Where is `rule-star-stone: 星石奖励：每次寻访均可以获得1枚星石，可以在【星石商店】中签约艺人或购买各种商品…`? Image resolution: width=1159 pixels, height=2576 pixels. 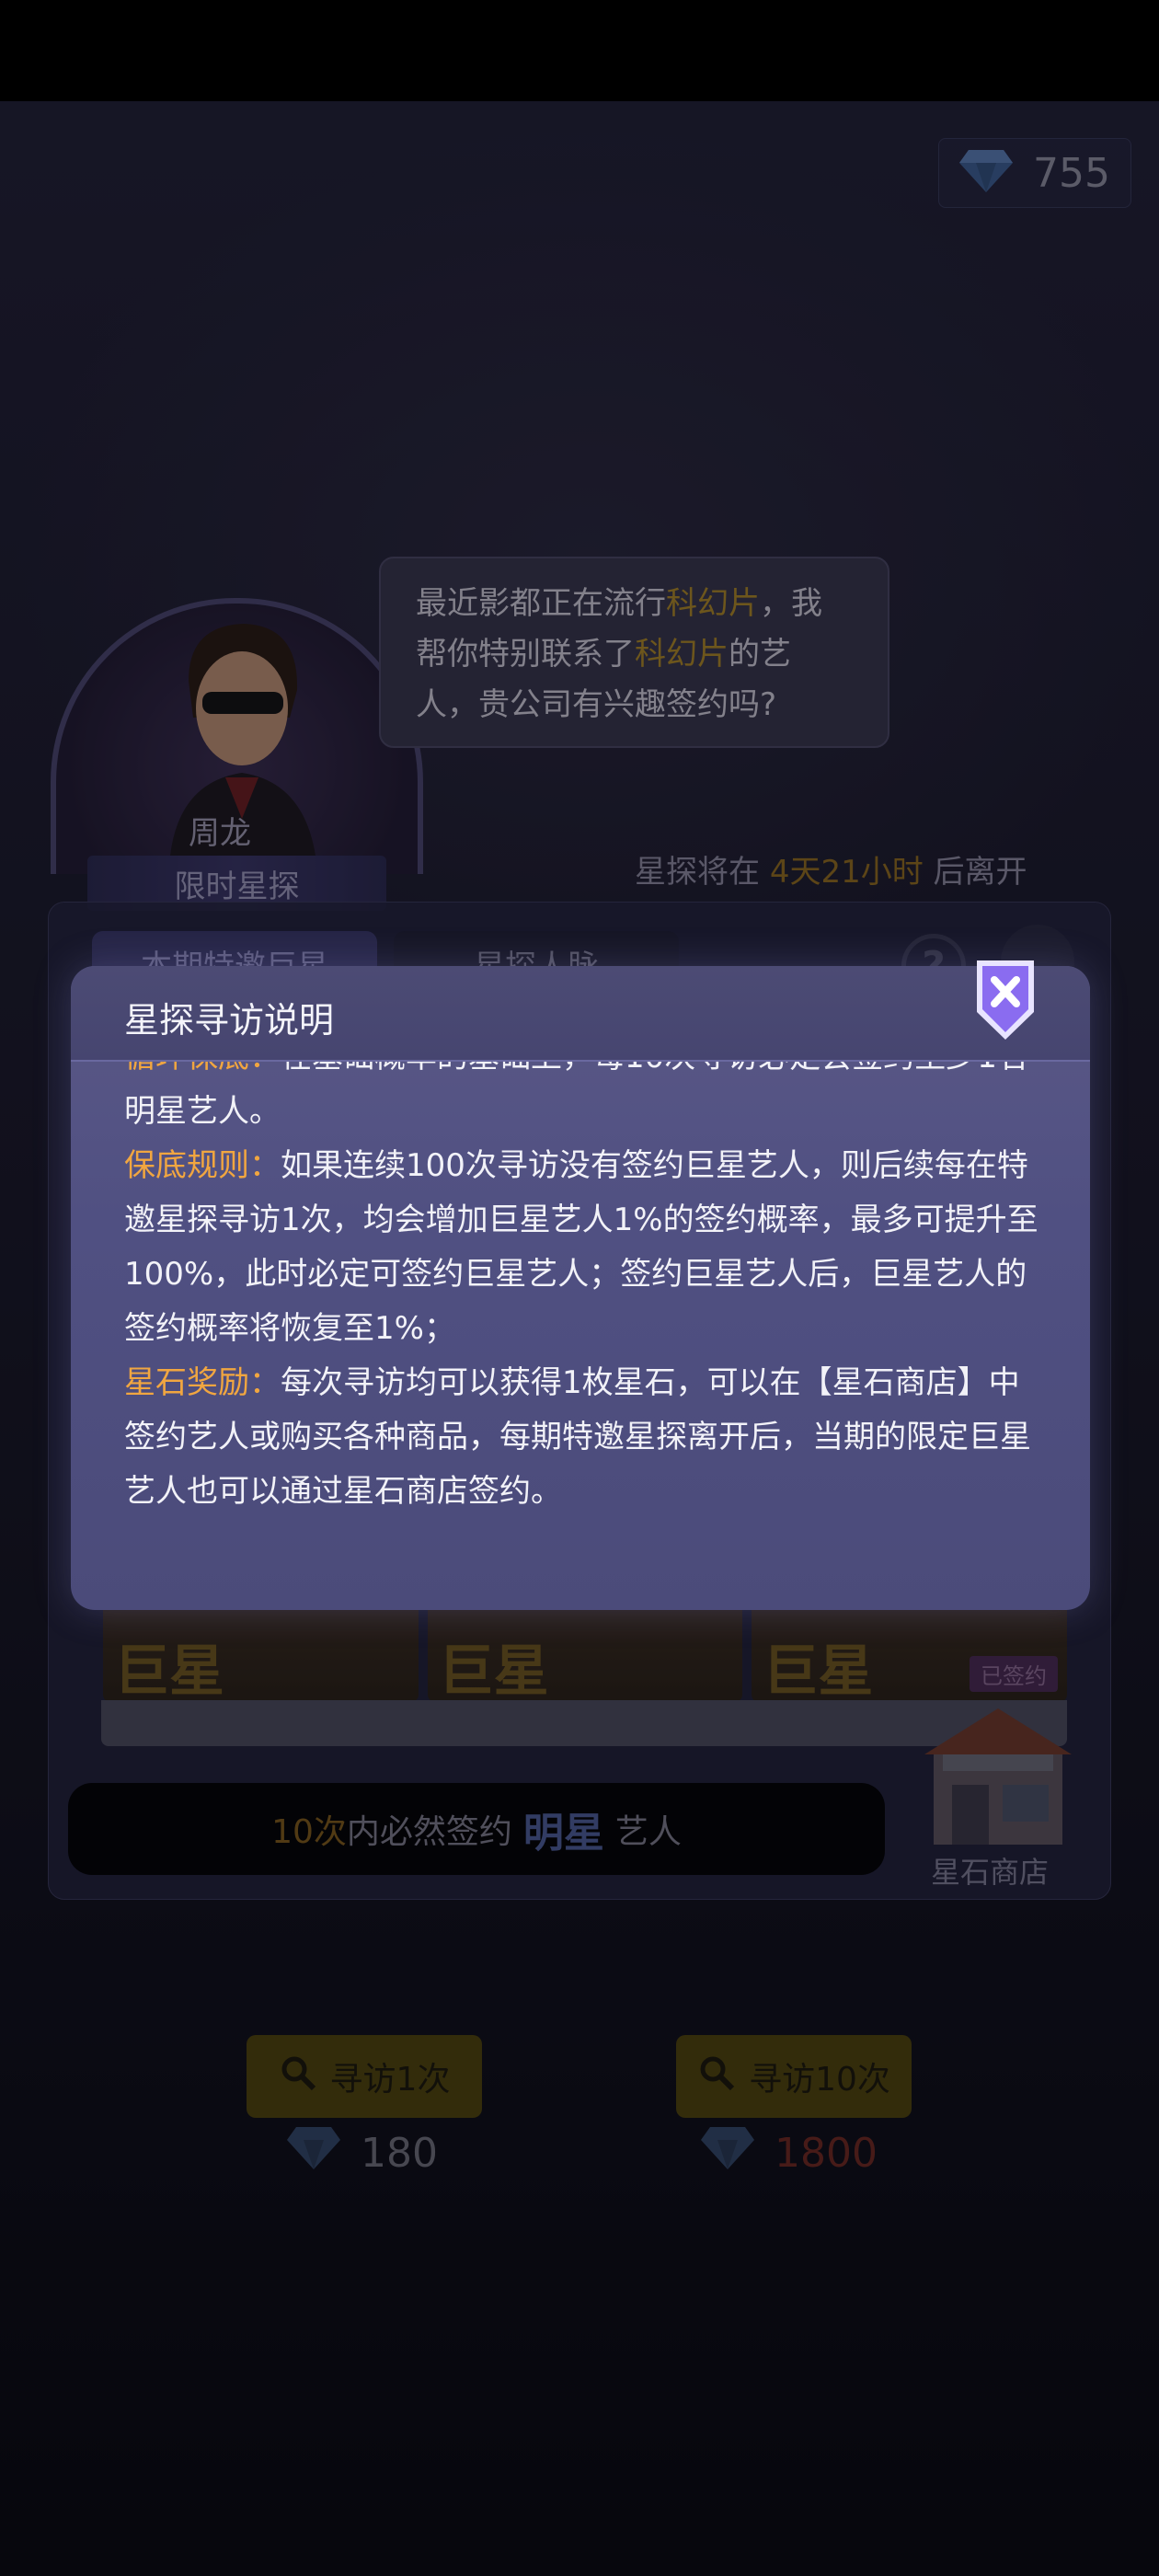
rule-star-stone: 星石奖励：每次寻访均可以获得1枚星石，可以在【星石商店】中签约艺人或购买各种商品… is located at coordinates (584, 1437).